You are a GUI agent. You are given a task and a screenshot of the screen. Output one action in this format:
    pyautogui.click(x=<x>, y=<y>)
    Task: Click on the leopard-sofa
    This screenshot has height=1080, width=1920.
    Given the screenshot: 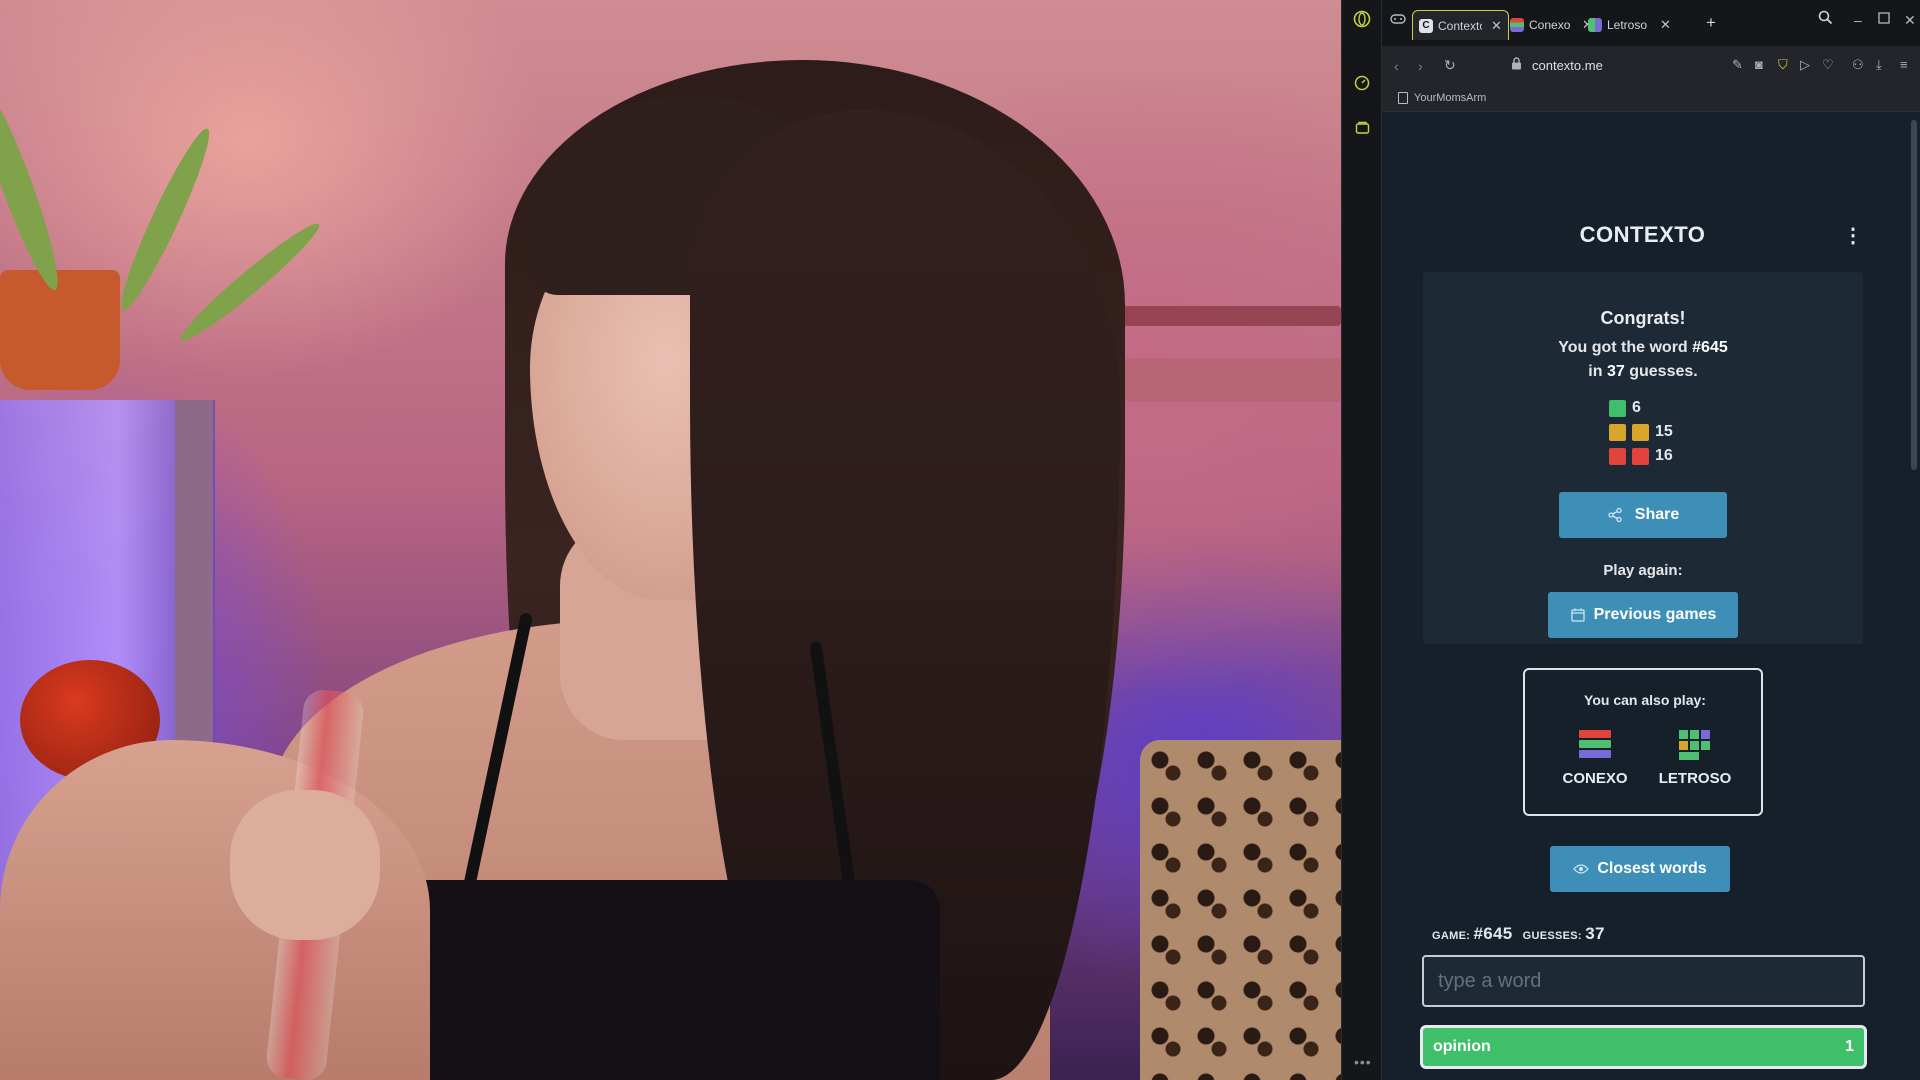 What is the action you would take?
    pyautogui.click(x=1240, y=910)
    